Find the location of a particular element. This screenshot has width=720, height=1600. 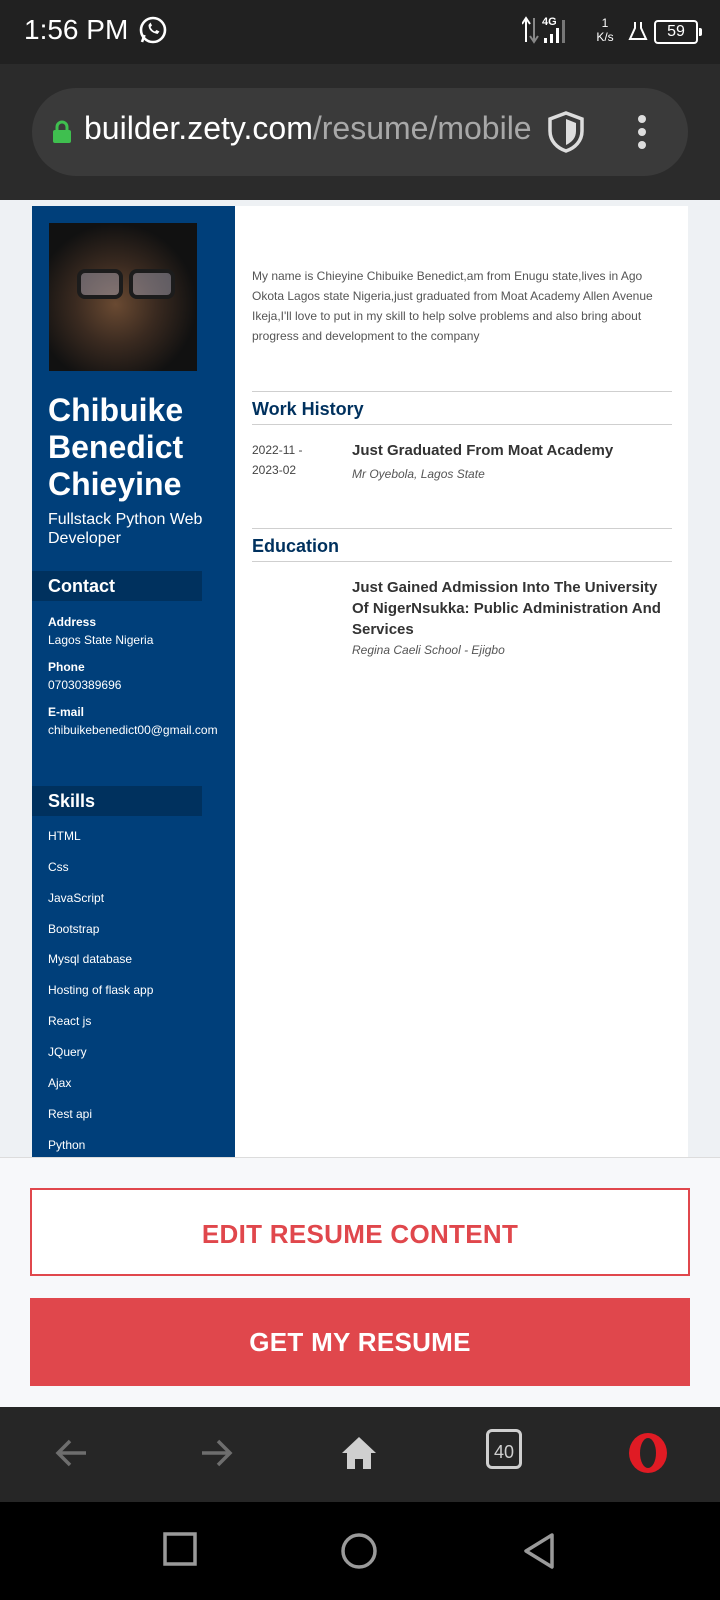

contact-heading: Contact is located at coordinates (117, 586).